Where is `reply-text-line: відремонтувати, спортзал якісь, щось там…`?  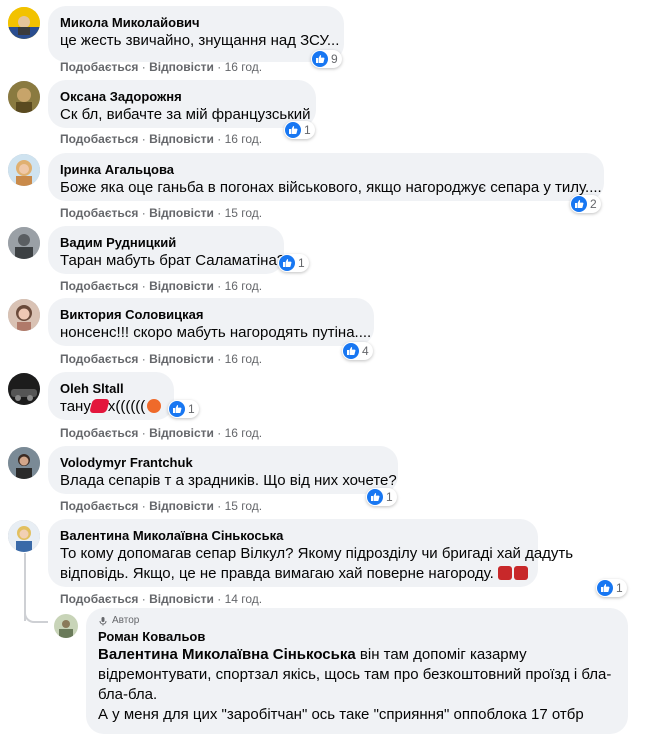
reply-text-line: відремонтувати, спортзал якісь, щось там… is located at coordinates (355, 674).